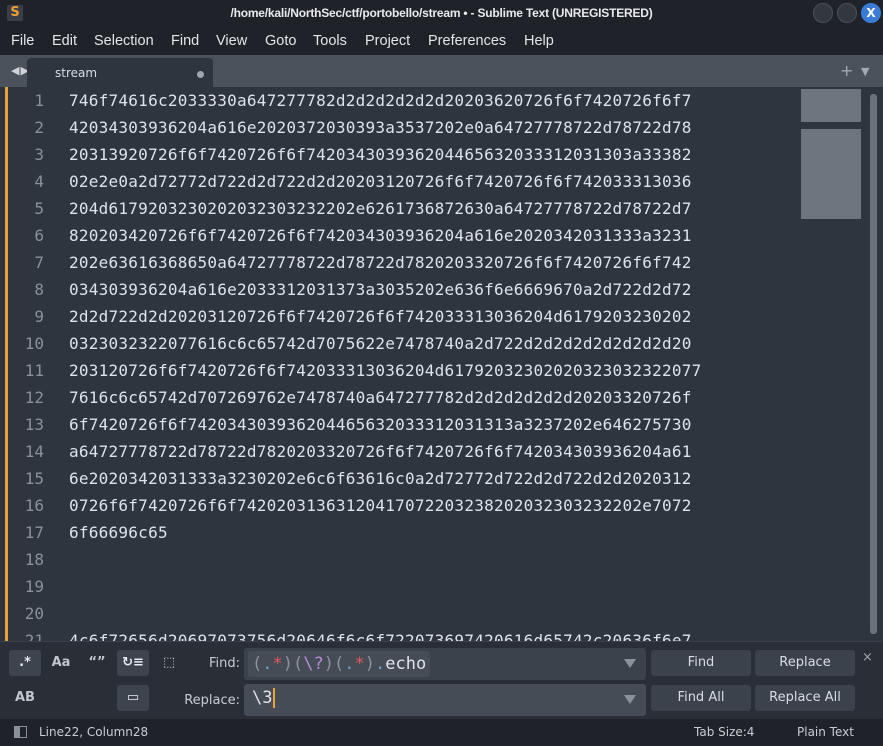 Image resolution: width=883 pixels, height=746 pixels. I want to click on text-caret, so click(274, 698).